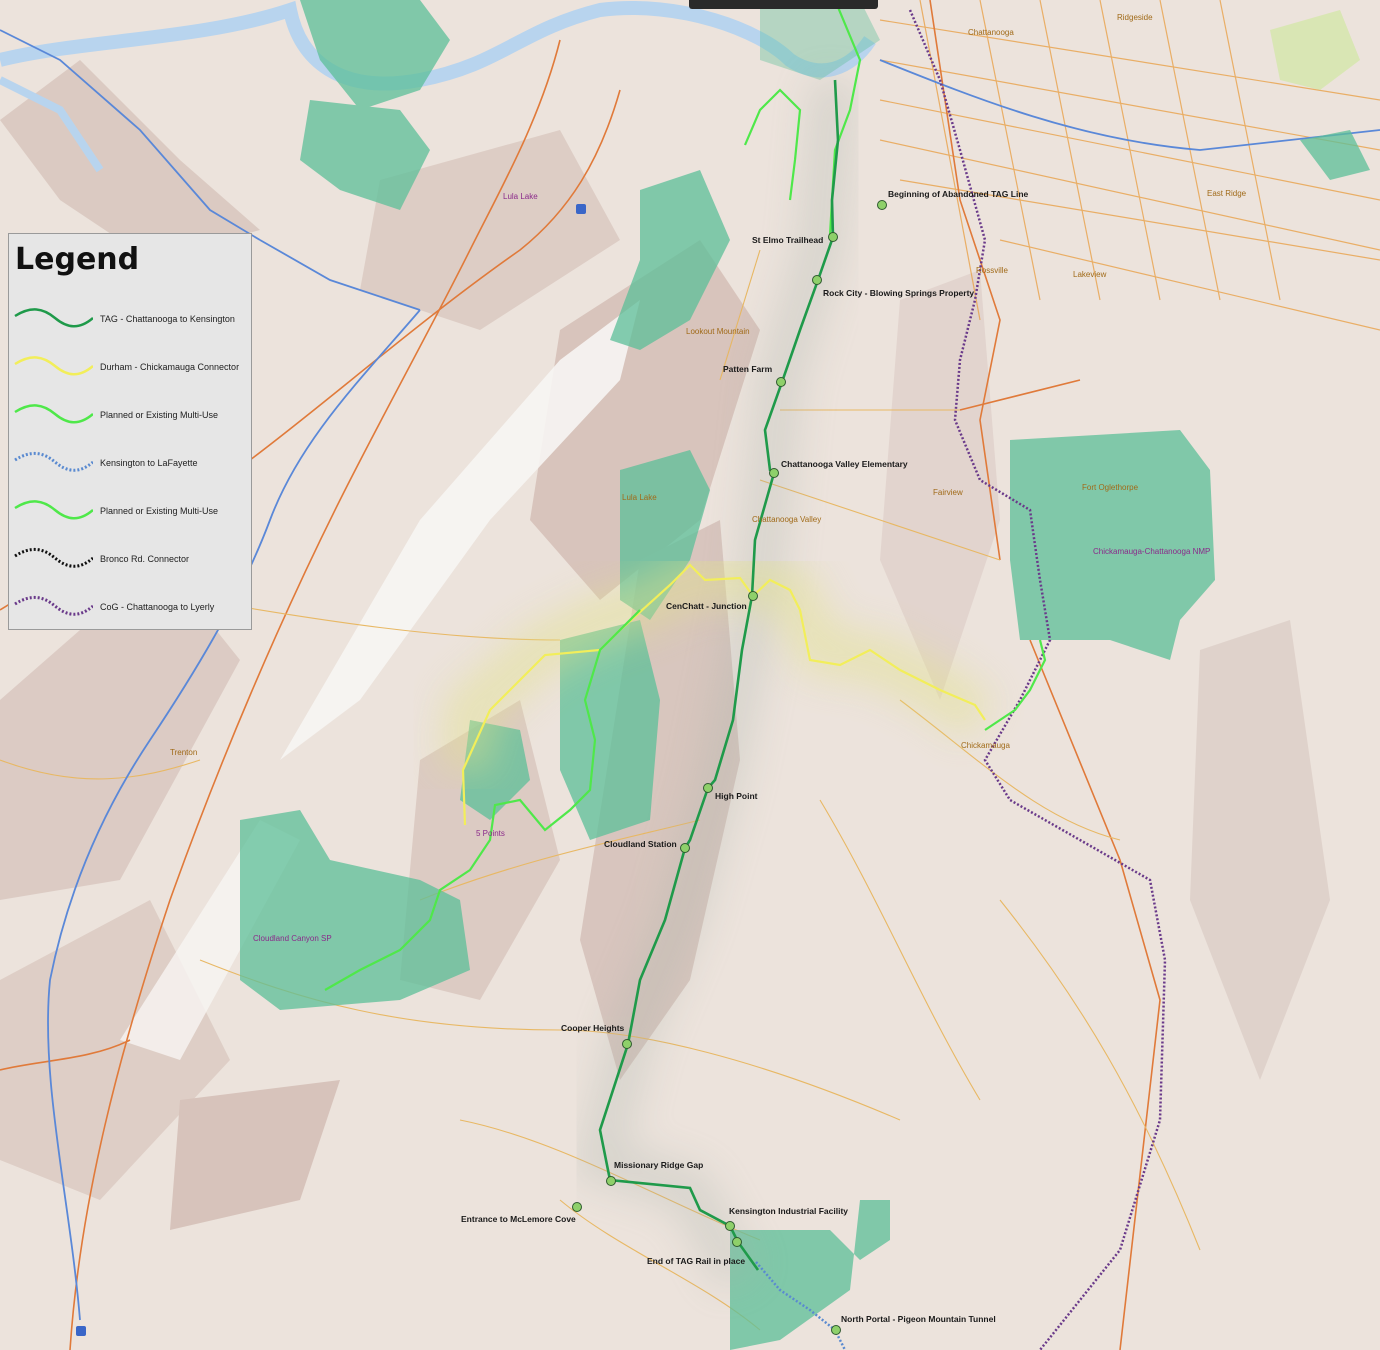  Describe the element at coordinates (783, 4) in the screenshot. I see `window-top-bar` at that location.